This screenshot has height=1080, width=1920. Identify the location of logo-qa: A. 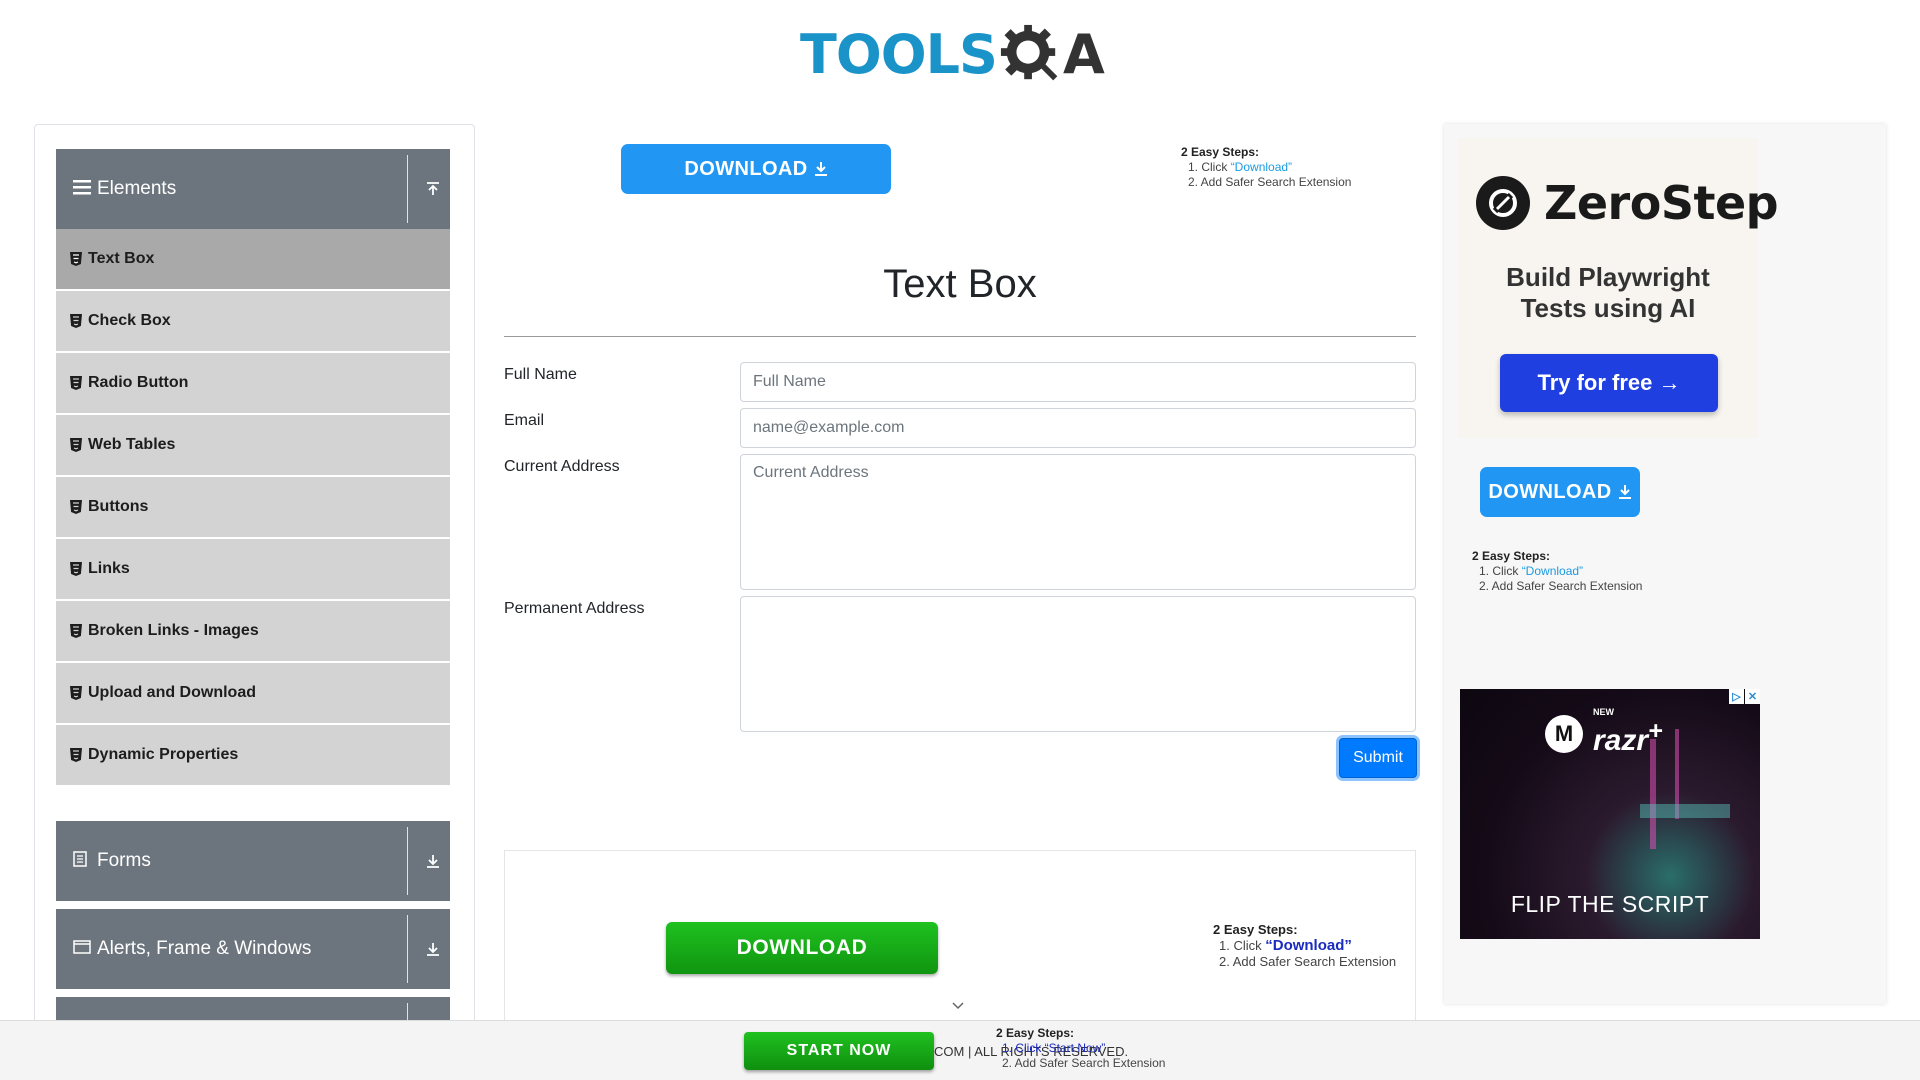
(1051, 54).